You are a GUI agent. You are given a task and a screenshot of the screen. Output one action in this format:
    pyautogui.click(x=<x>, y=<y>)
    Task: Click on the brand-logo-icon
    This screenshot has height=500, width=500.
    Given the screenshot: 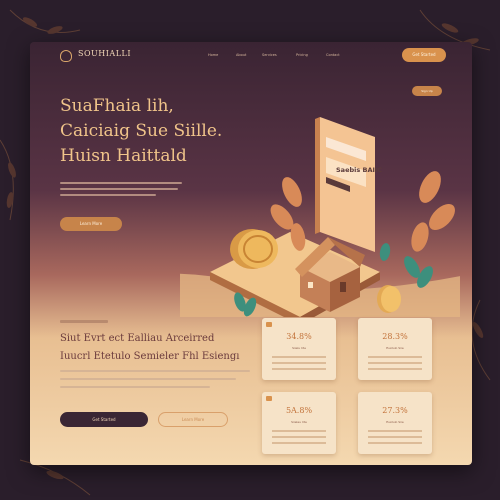 What is the action you would take?
    pyautogui.click(x=66, y=56)
    